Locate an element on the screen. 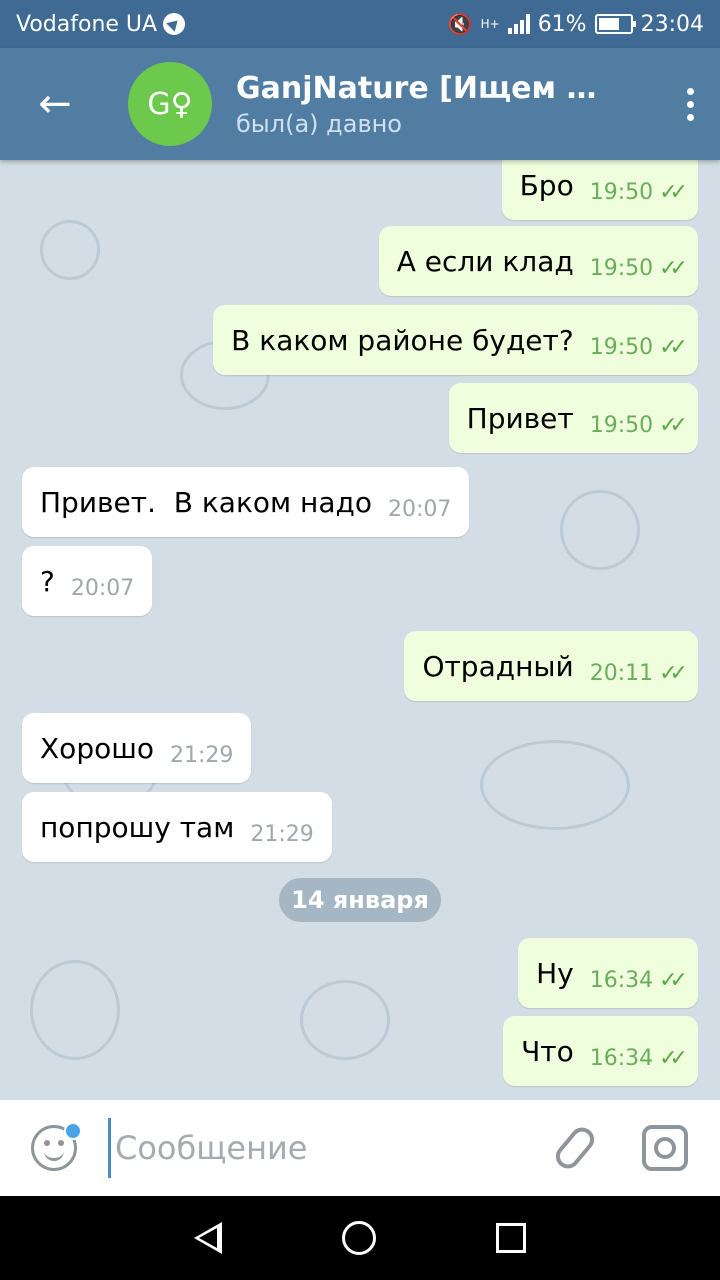 This screenshot has height=1280, width=720. message-input is located at coordinates (319, 1148).